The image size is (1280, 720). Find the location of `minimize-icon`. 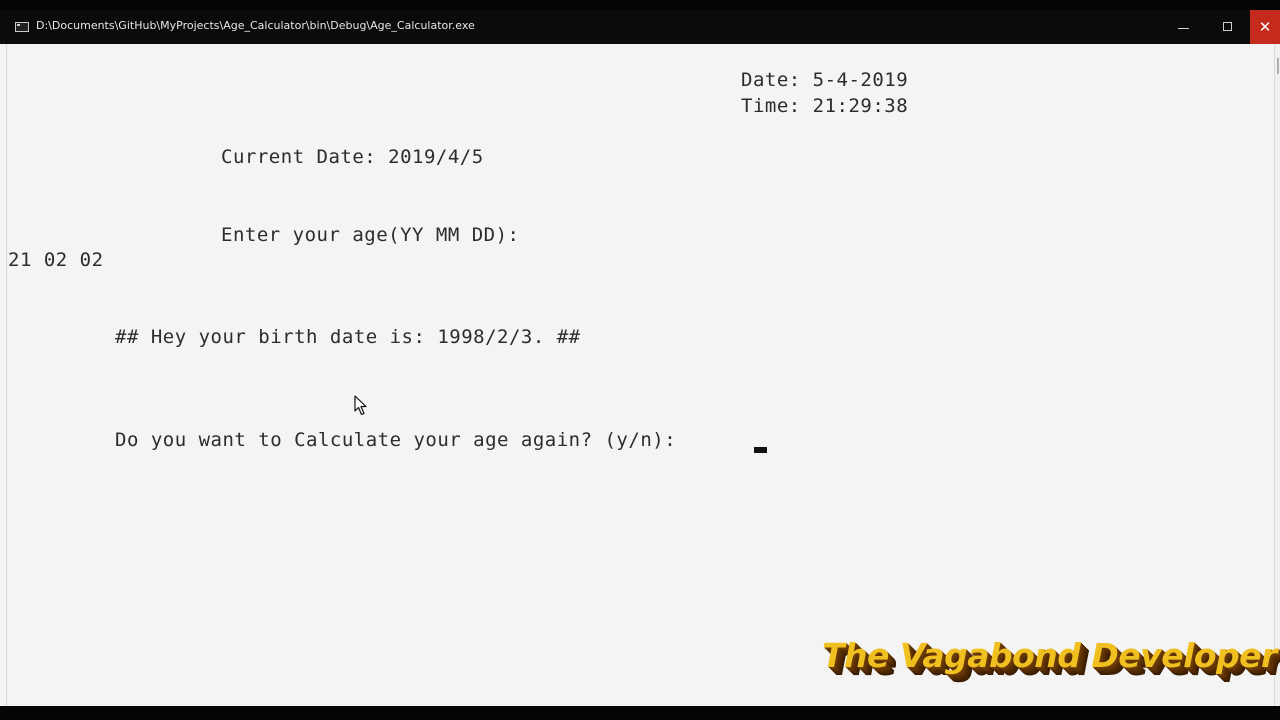

minimize-icon is located at coordinates (1183, 28).